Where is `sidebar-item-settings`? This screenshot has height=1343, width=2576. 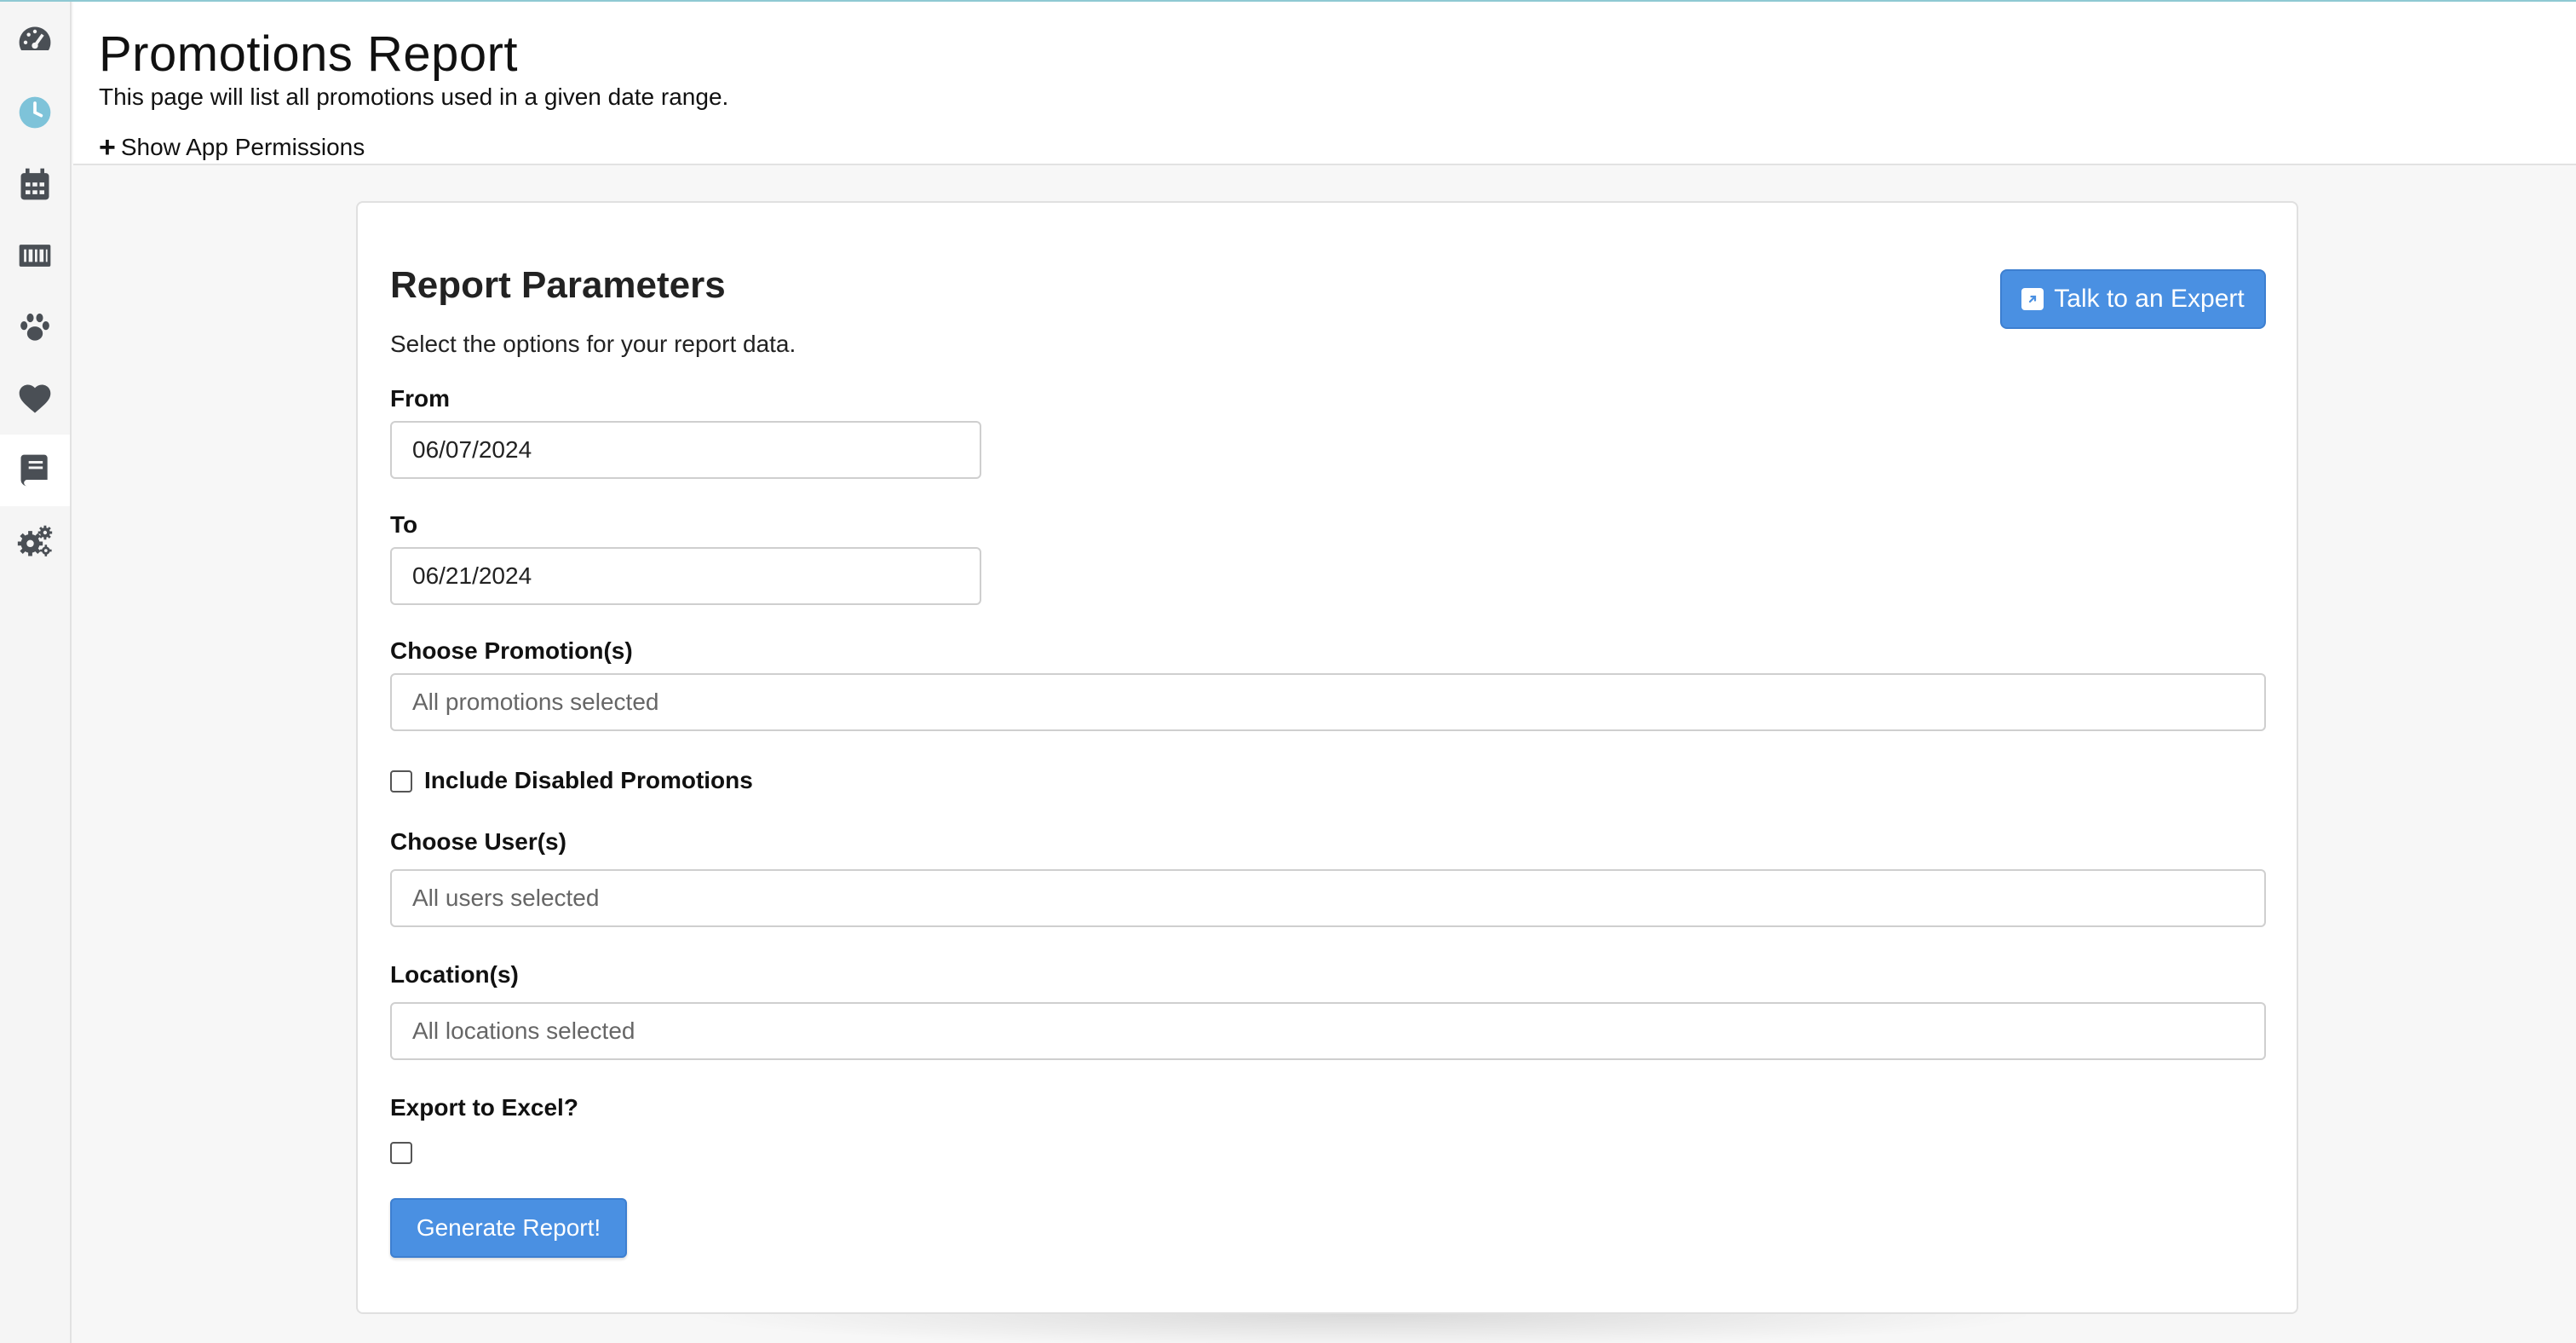 sidebar-item-settings is located at coordinates (35, 542).